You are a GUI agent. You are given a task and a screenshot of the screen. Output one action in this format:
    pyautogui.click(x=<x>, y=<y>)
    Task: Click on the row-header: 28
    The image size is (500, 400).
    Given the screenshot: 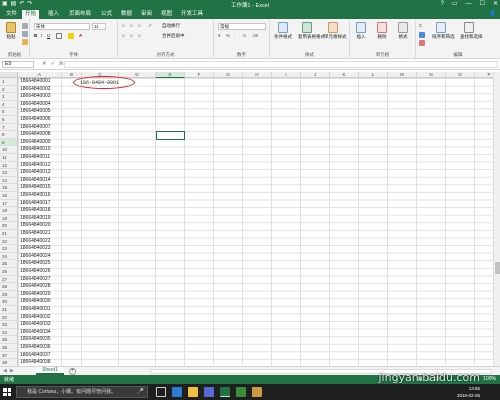 What is the action you would take?
    pyautogui.click(x=9, y=287)
    